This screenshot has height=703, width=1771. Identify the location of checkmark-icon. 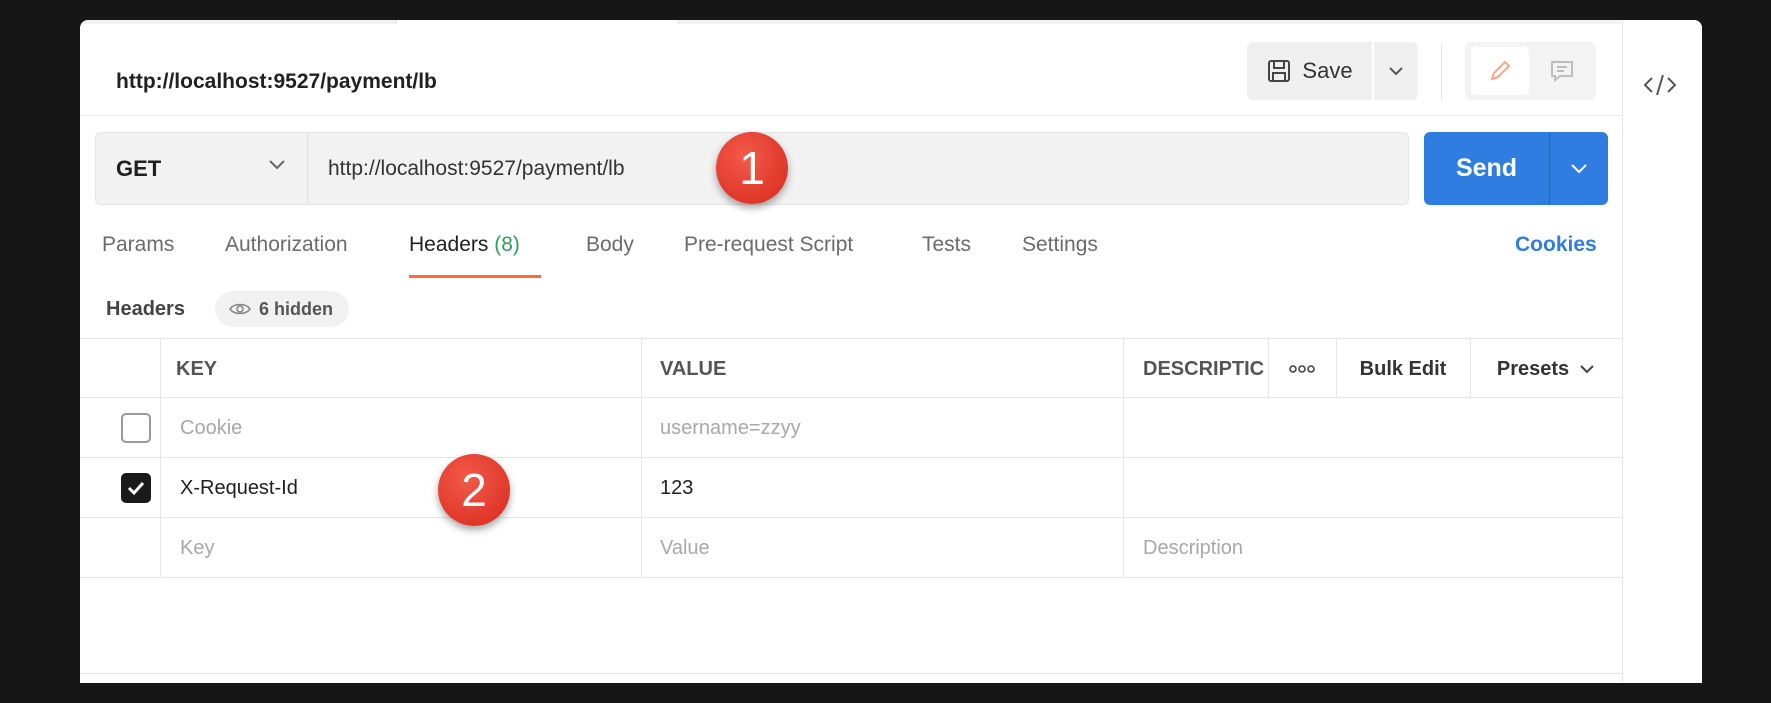
(136, 488).